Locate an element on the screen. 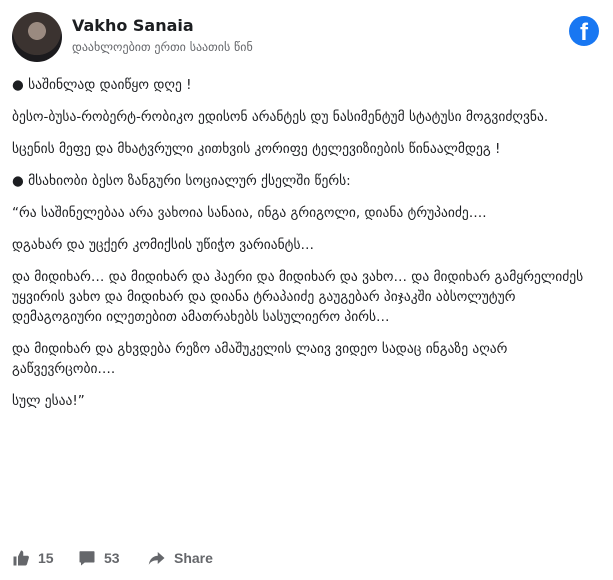 The image size is (613, 580). avatar is located at coordinates (37, 37).